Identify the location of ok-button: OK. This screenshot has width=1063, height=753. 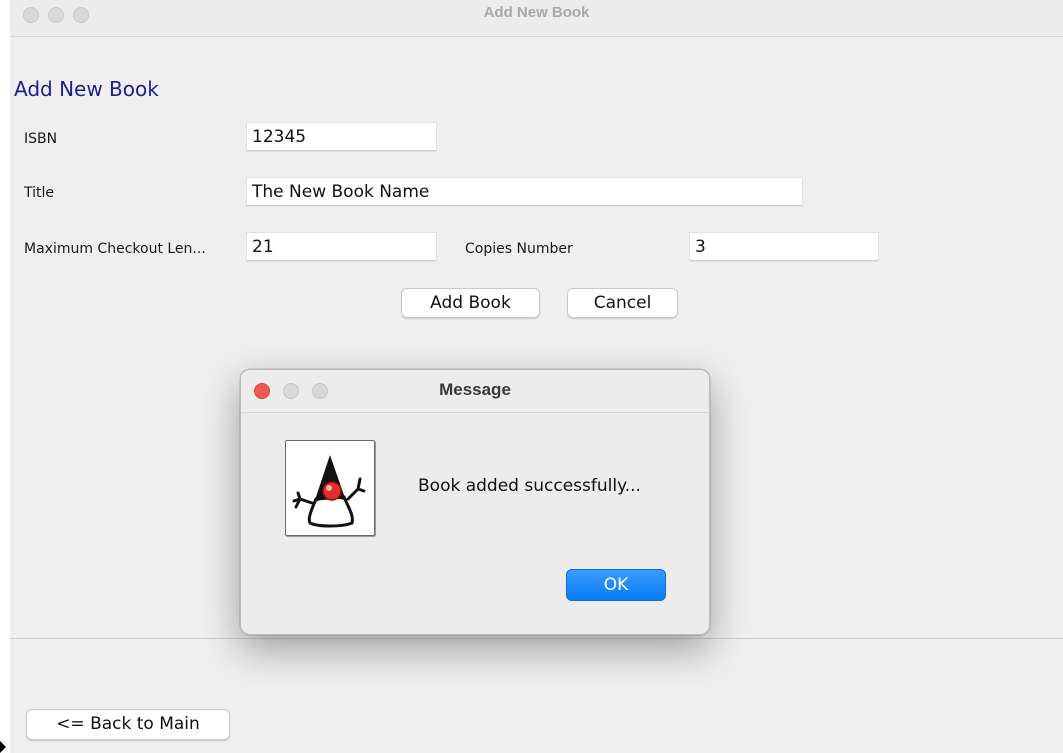
(616, 585).